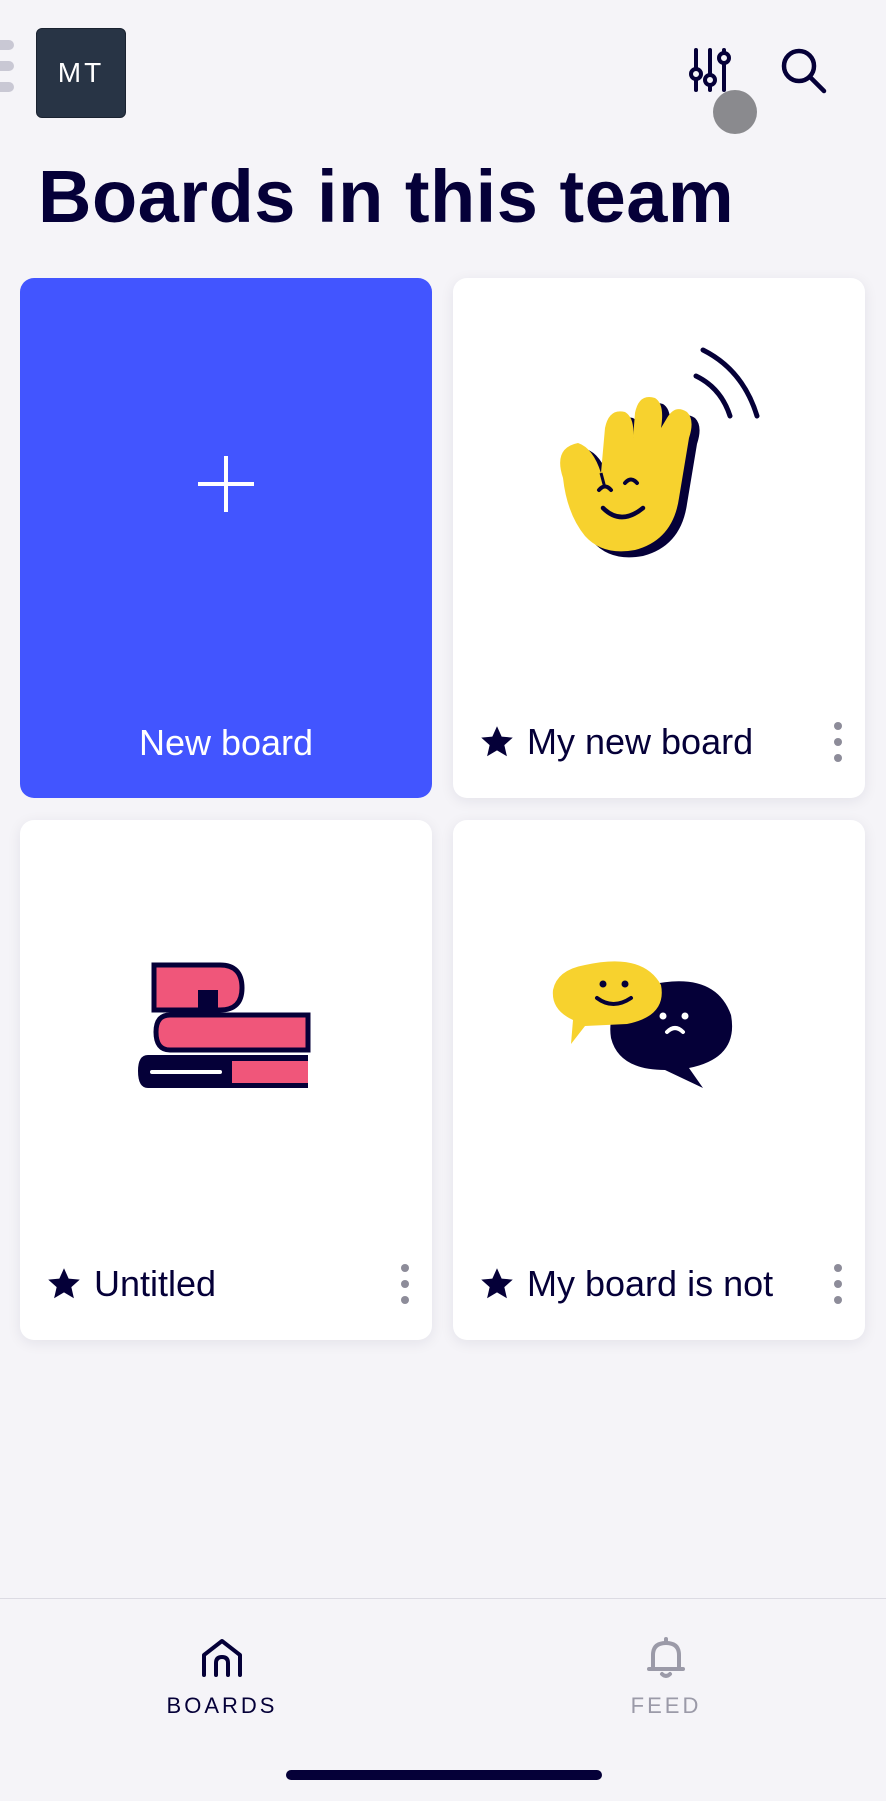  What do you see at coordinates (666, 1705) in the screenshot?
I see `tab-feed-label: FEED` at bounding box center [666, 1705].